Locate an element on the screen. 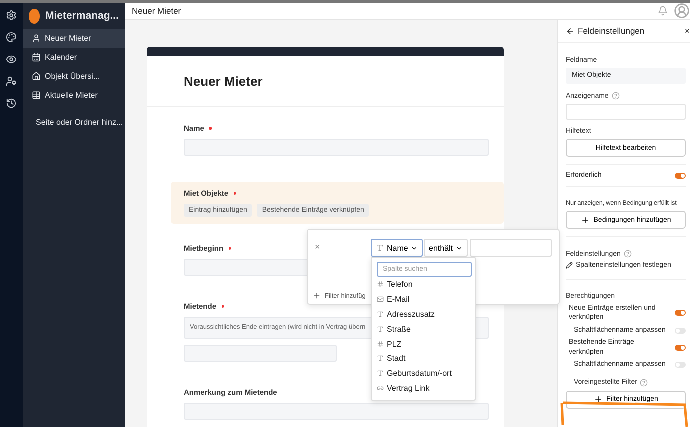  table-icon is located at coordinates (36, 95).